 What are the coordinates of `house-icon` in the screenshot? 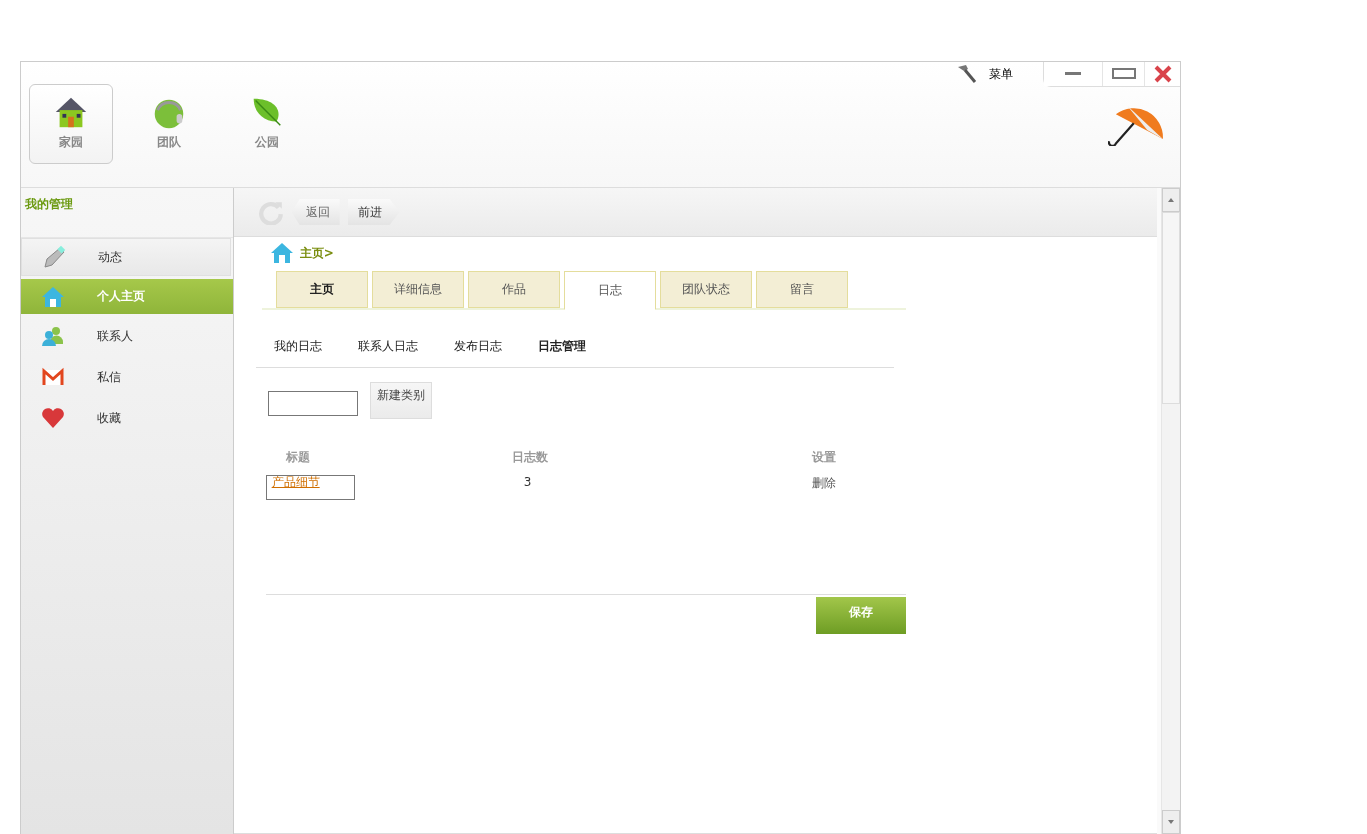 It's located at (53, 296).